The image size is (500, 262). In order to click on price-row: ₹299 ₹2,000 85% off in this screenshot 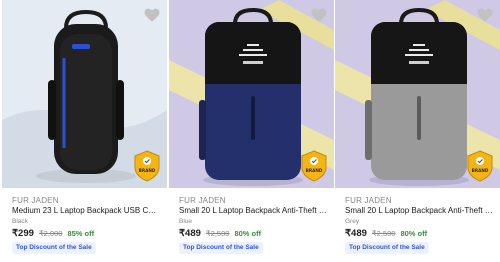, I will do `click(53, 233)`.